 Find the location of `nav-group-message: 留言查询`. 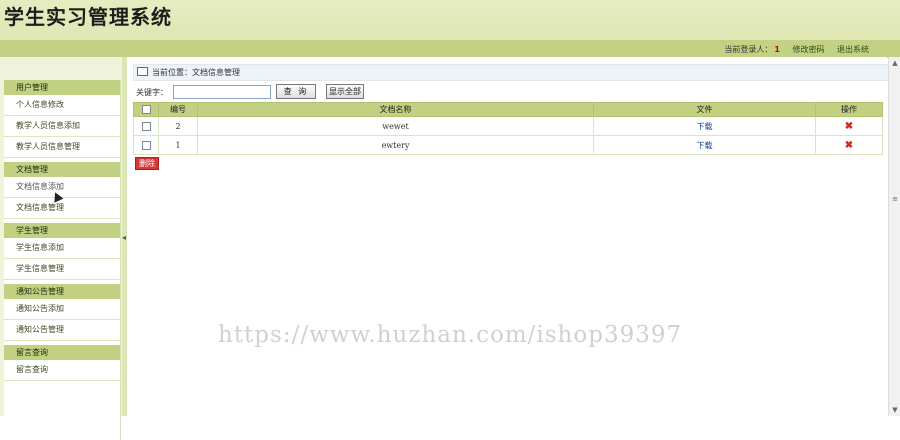

nav-group-message: 留言查询 is located at coordinates (62, 352).